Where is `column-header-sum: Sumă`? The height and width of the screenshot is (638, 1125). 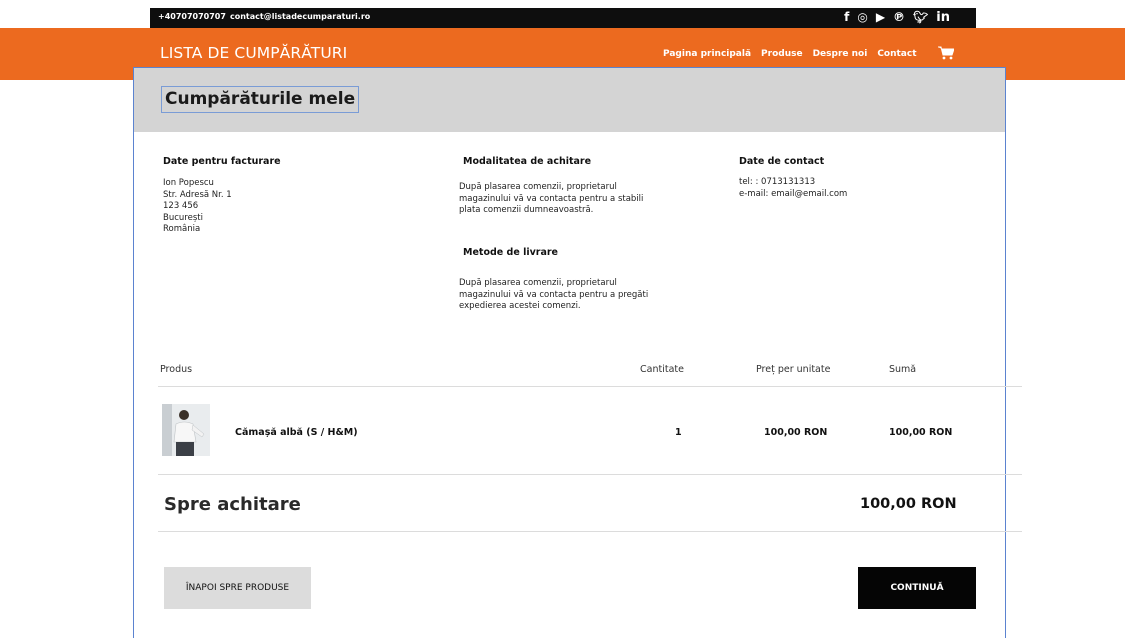 column-header-sum: Sumă is located at coordinates (903, 369).